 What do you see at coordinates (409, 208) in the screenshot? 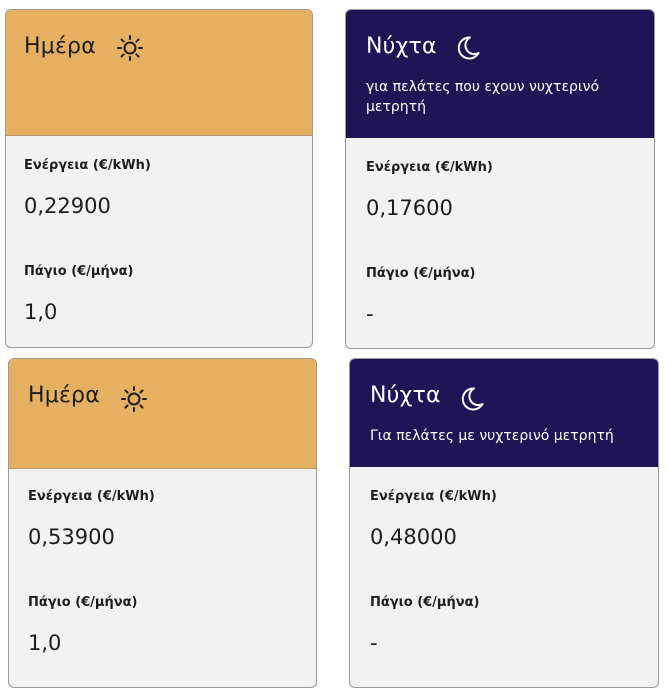
I see `energy-value: 0,17600` at bounding box center [409, 208].